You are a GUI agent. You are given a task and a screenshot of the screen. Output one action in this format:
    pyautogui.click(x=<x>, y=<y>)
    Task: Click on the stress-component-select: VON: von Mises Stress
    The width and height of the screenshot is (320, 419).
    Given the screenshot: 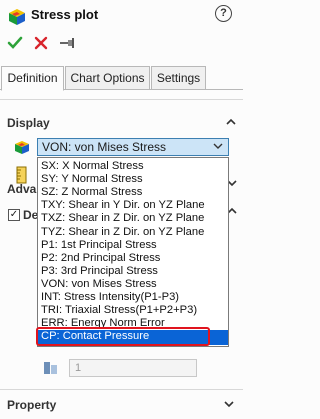 What is the action you would take?
    pyautogui.click(x=133, y=147)
    